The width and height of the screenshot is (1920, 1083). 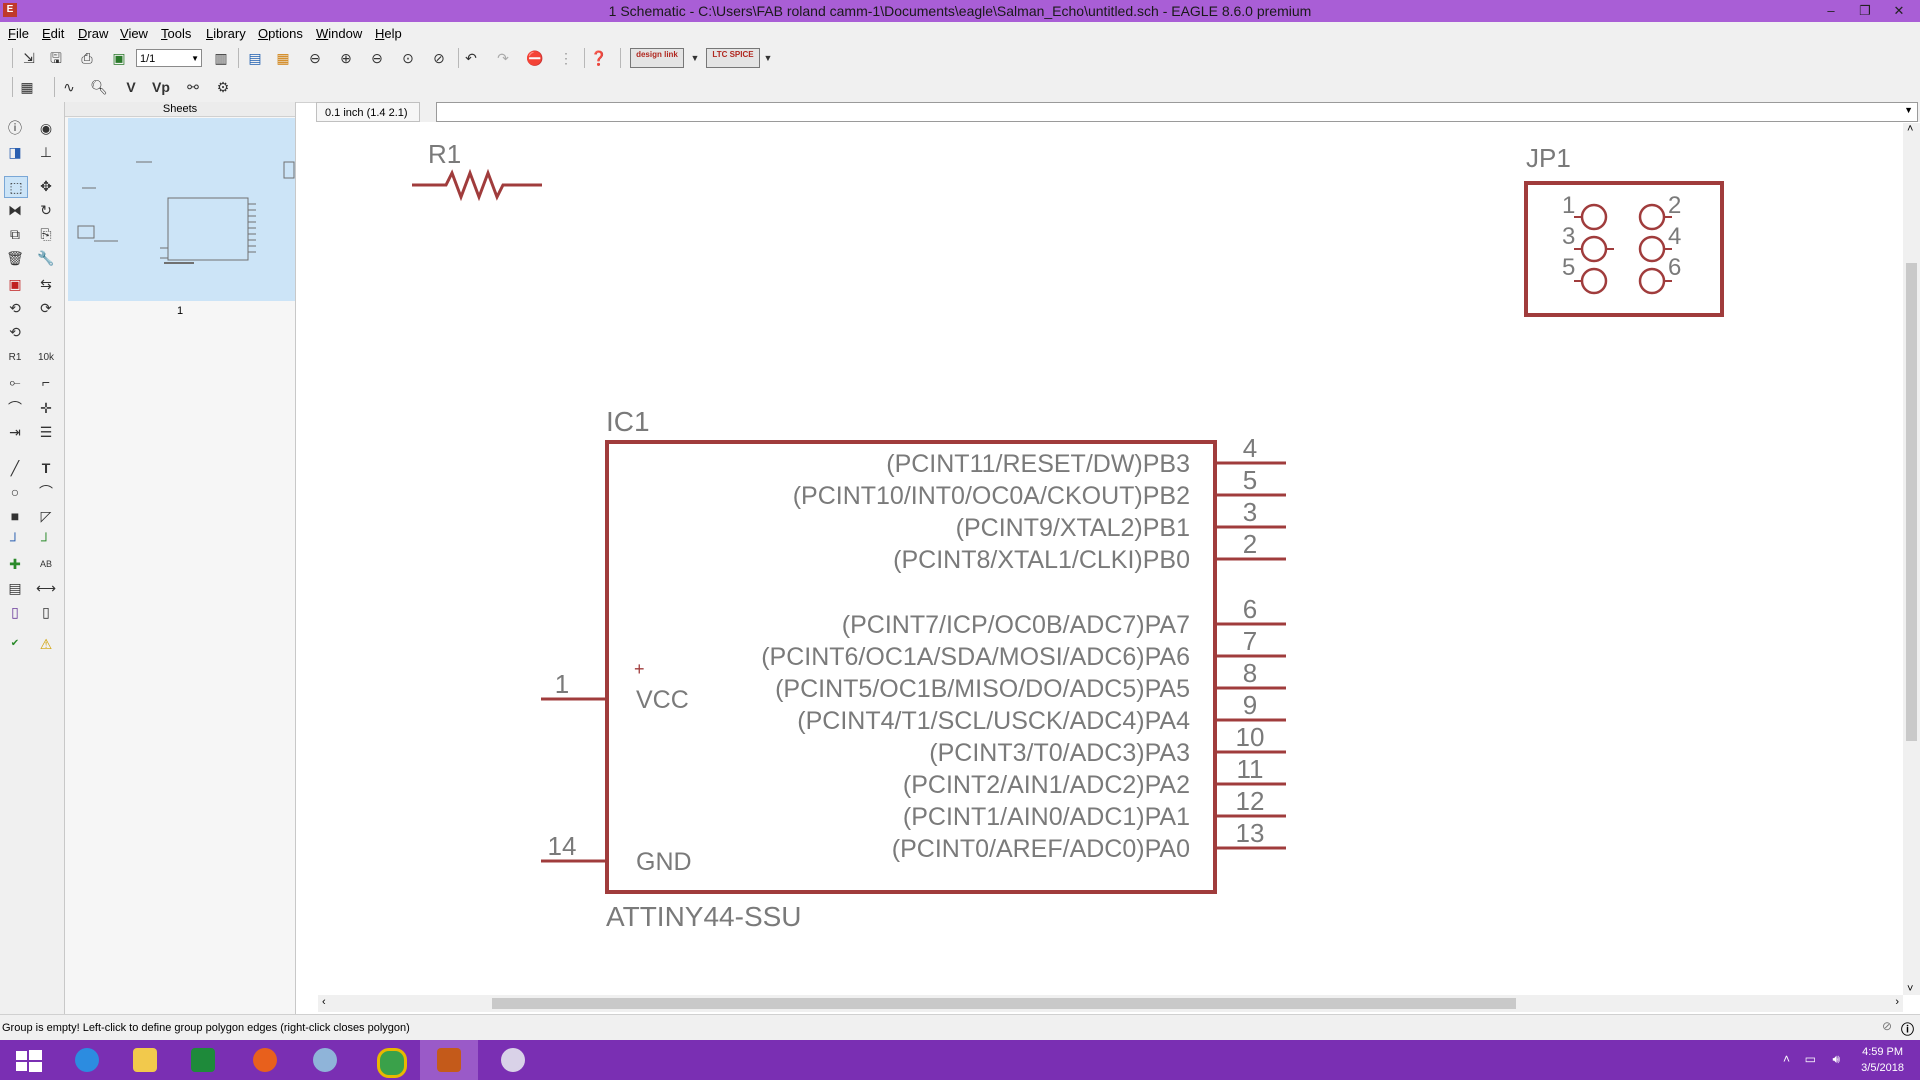 What do you see at coordinates (46, 588) in the screenshot?
I see `dimension-icon: ⟷` at bounding box center [46, 588].